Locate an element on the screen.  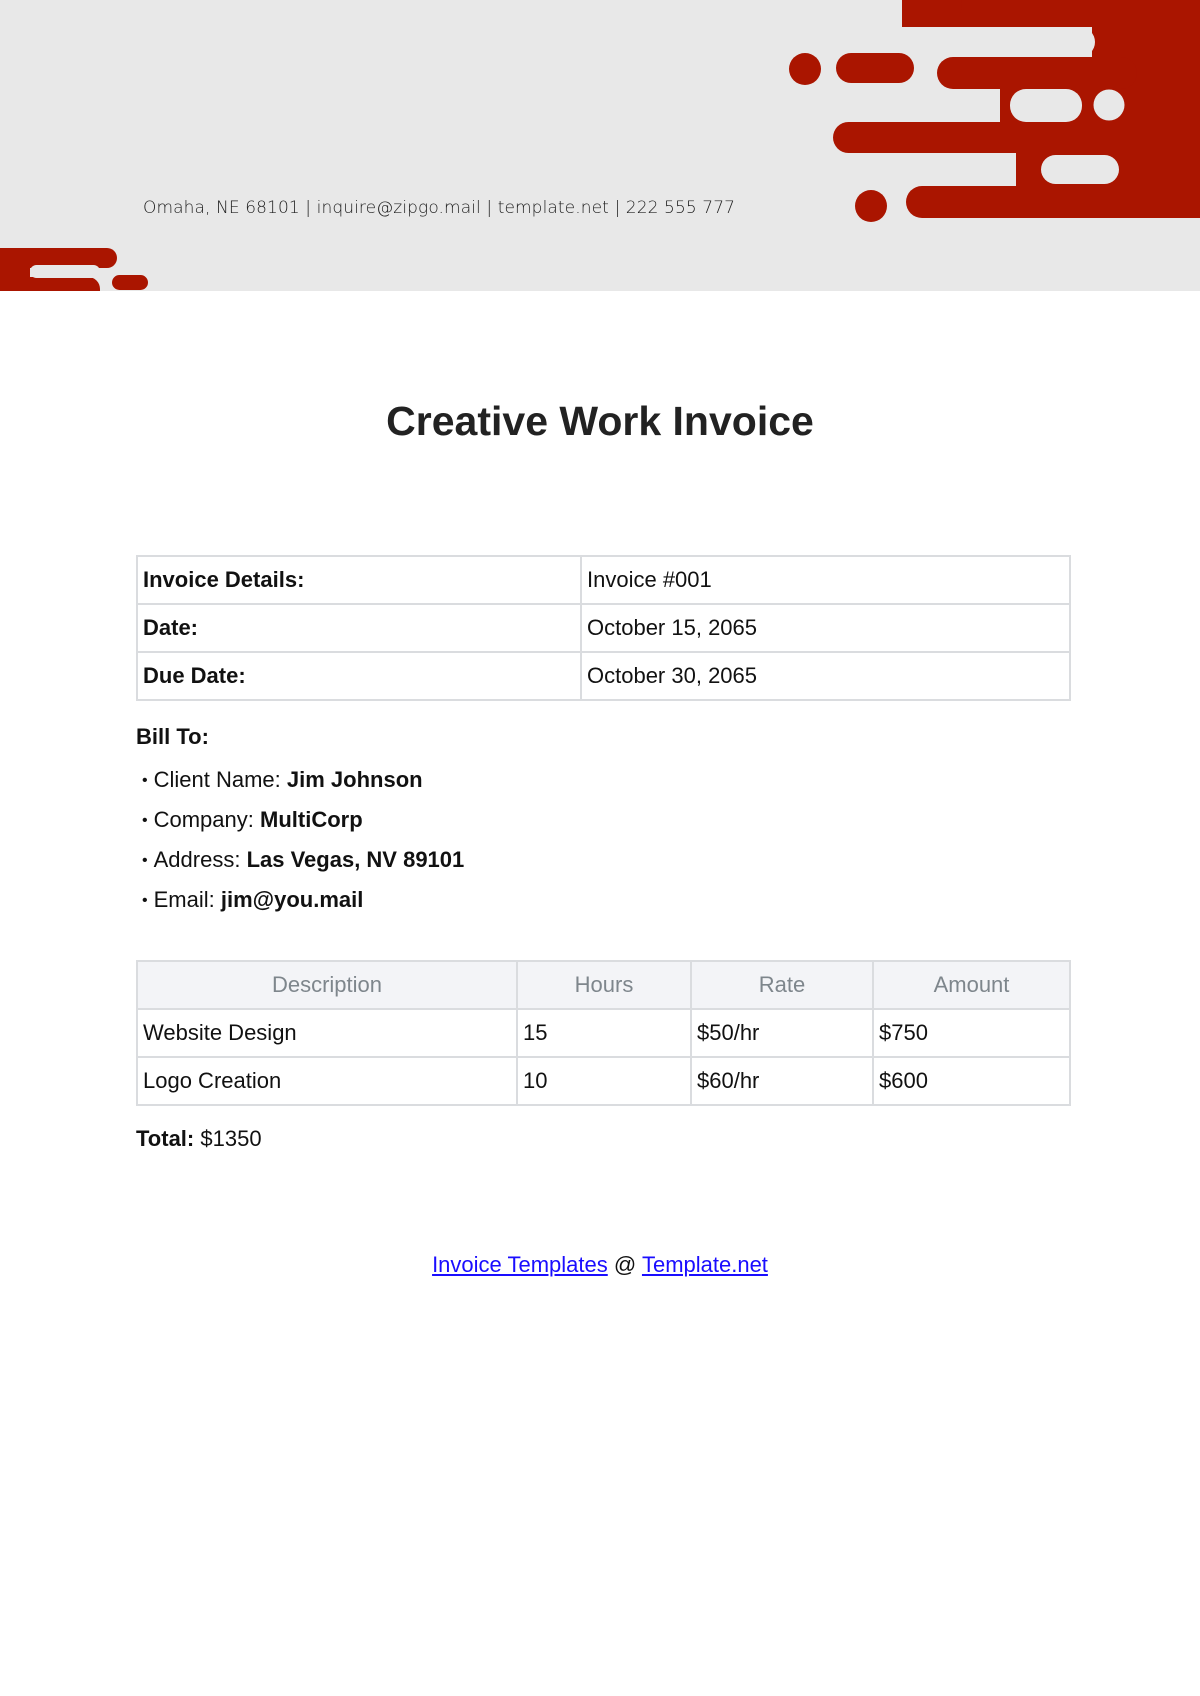
list-item: • Company: MultiCorp is located at coordinates (300, 820).